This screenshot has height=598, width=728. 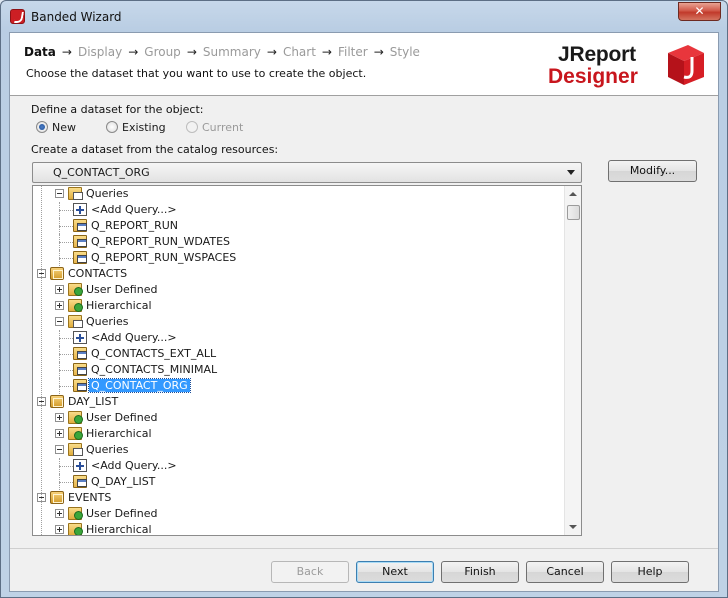 I want to click on back-button: Back, so click(x=310, y=572).